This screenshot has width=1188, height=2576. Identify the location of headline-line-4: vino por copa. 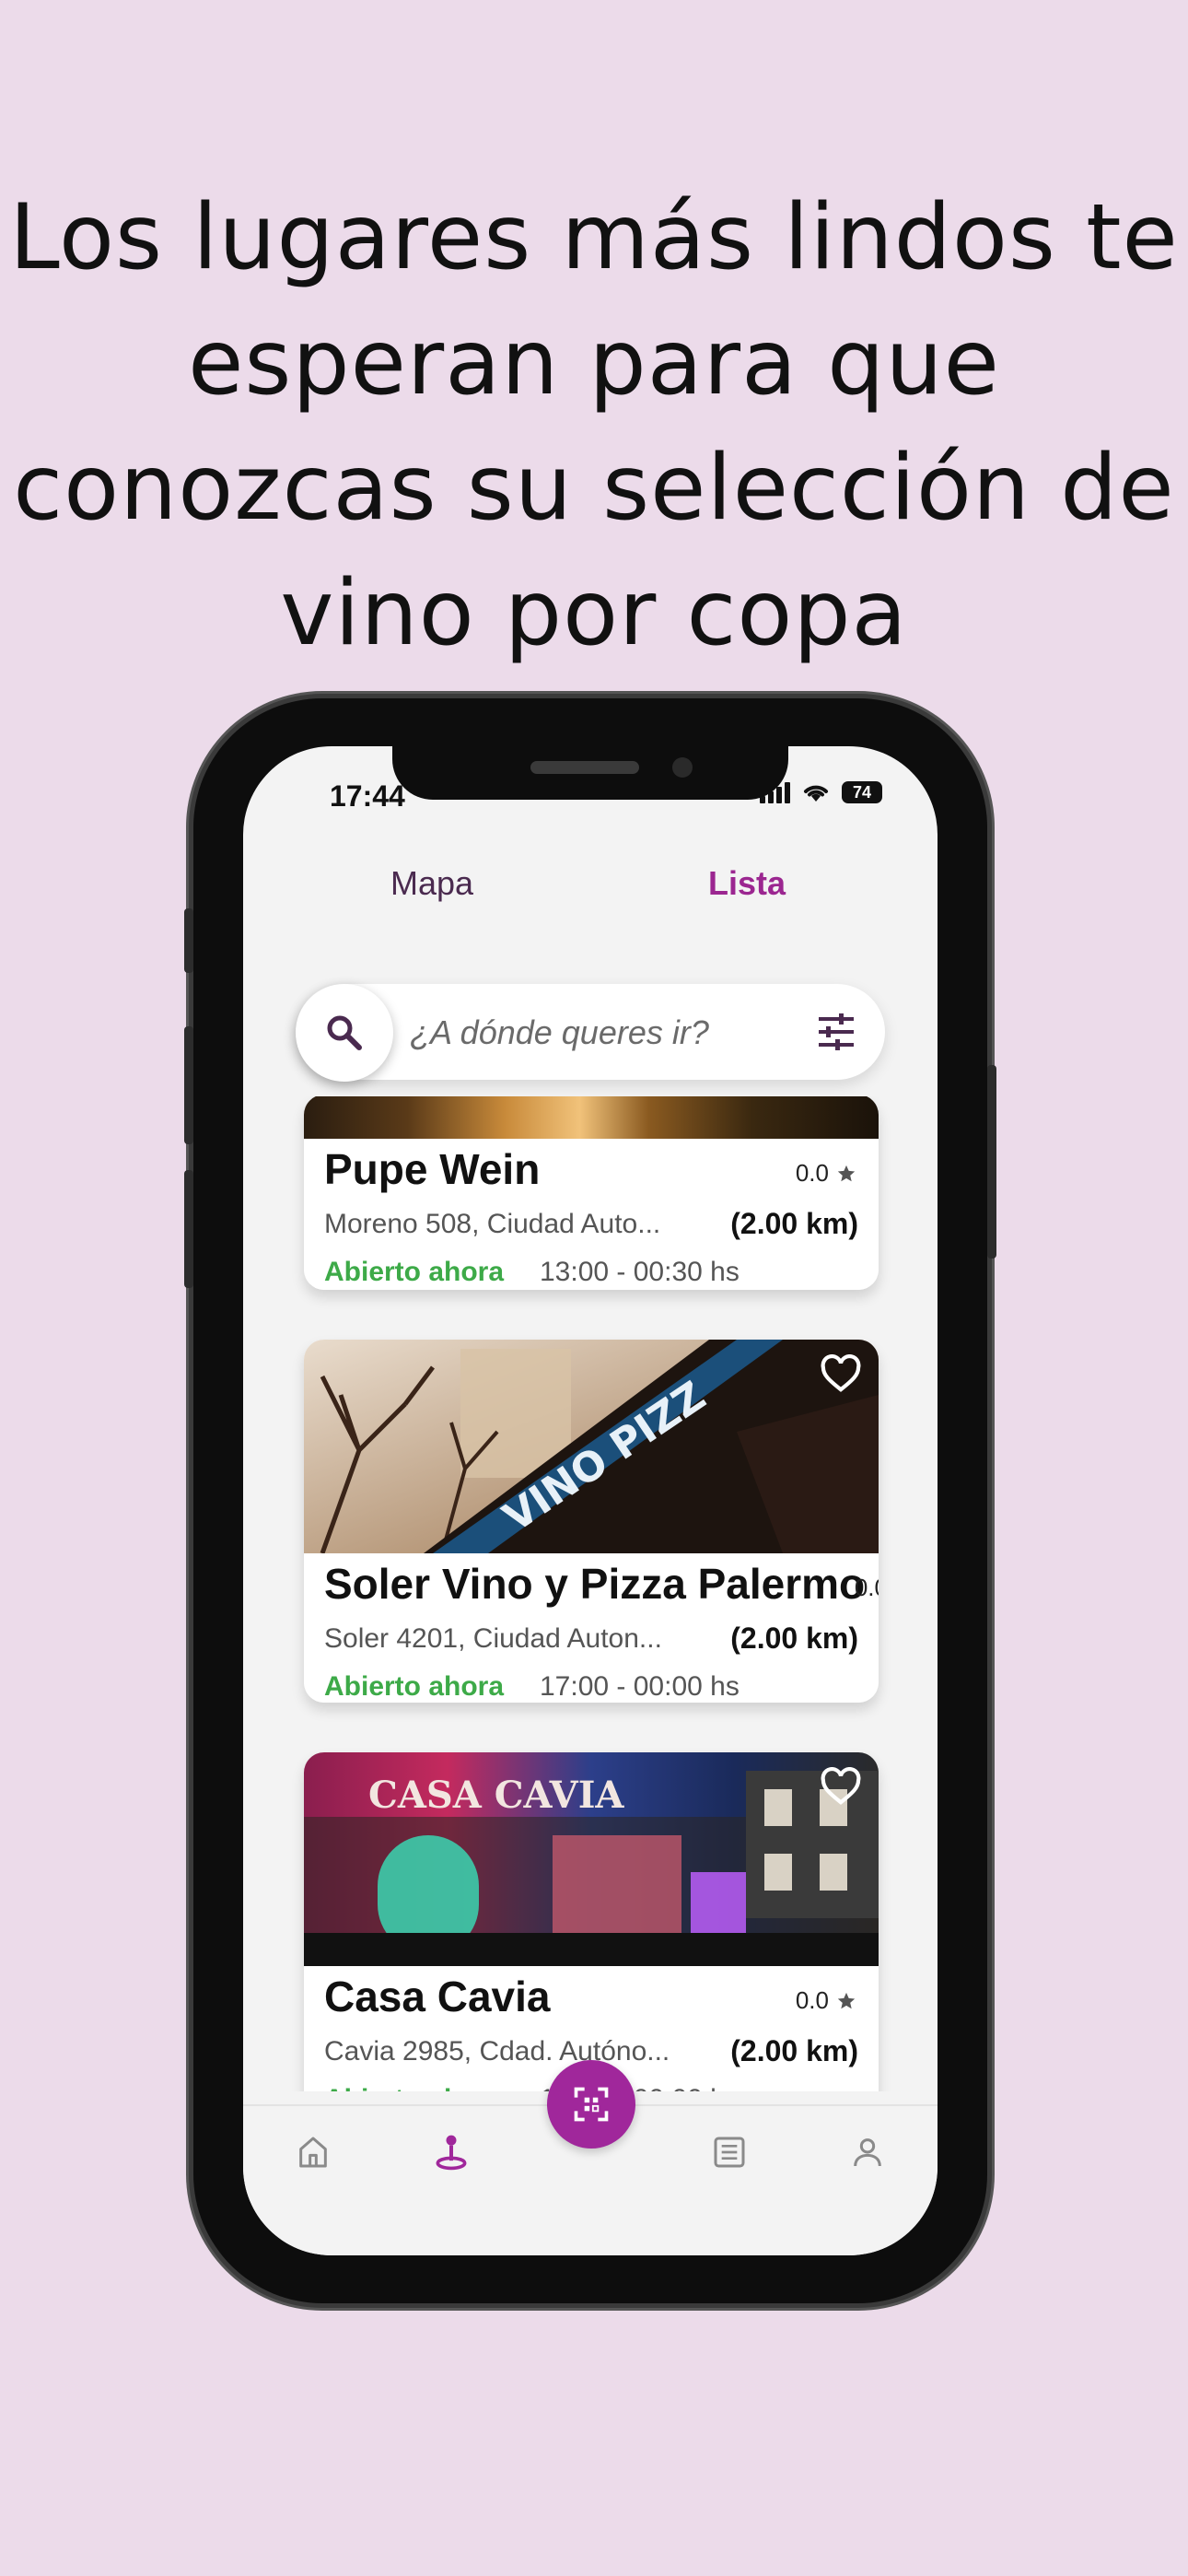
(594, 613).